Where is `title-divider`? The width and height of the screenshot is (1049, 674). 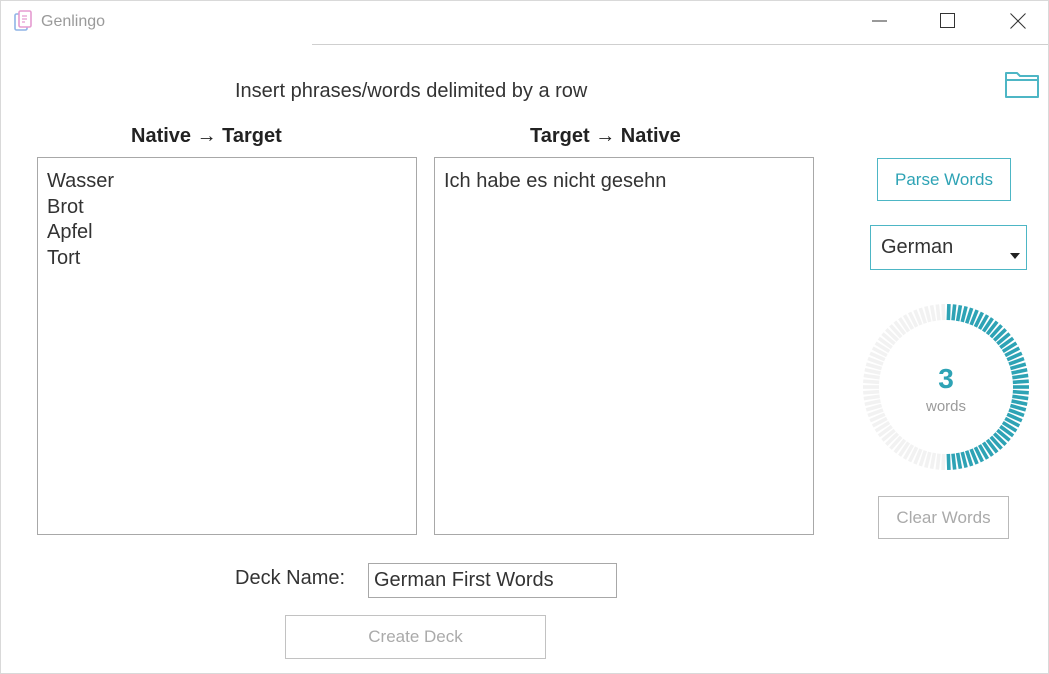
title-divider is located at coordinates (680, 44).